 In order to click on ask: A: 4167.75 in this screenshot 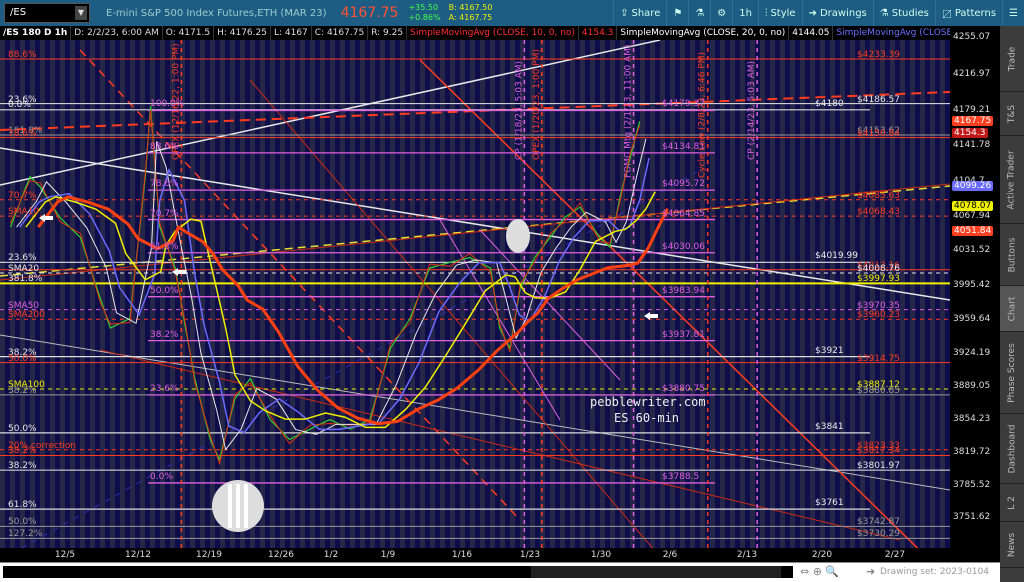, I will do `click(470, 17)`.